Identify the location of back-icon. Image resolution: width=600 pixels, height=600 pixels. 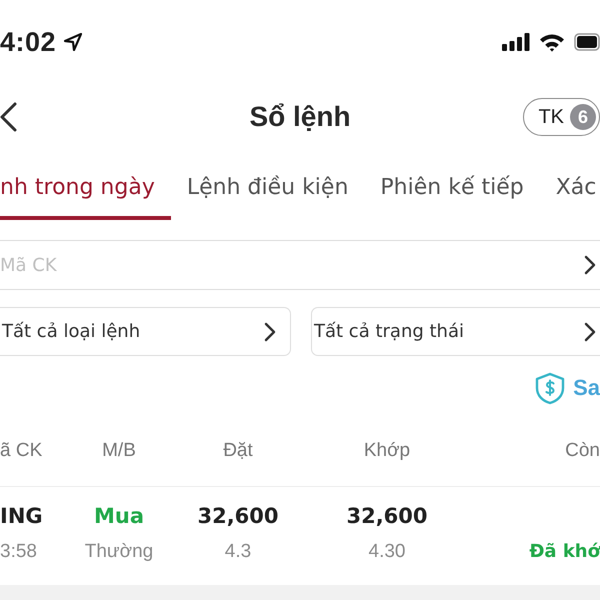
(8, 117).